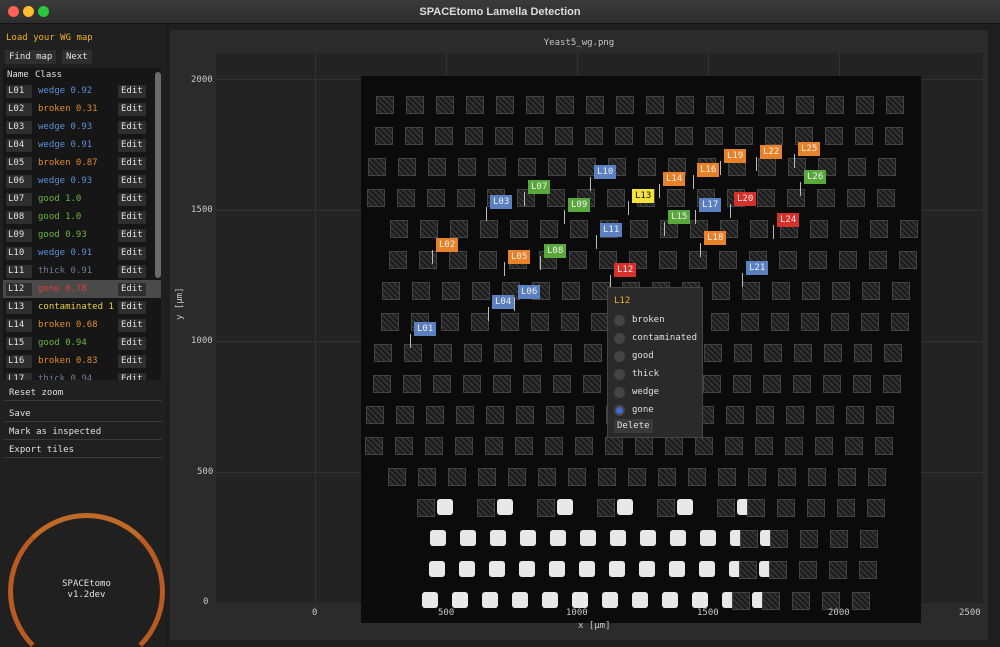 This screenshot has height=647, width=1000. I want to click on list-item: L16 broken 0.83 Edit, so click(82, 361).